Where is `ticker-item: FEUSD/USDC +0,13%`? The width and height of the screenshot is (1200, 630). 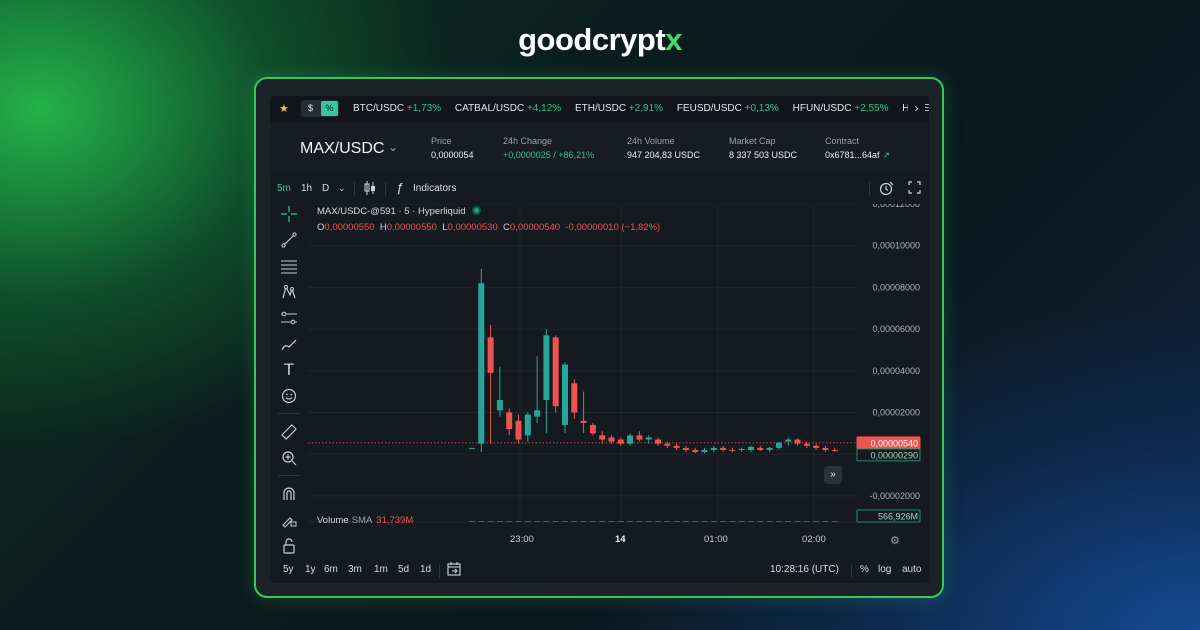 ticker-item: FEUSD/USDC +0,13% is located at coordinates (728, 108).